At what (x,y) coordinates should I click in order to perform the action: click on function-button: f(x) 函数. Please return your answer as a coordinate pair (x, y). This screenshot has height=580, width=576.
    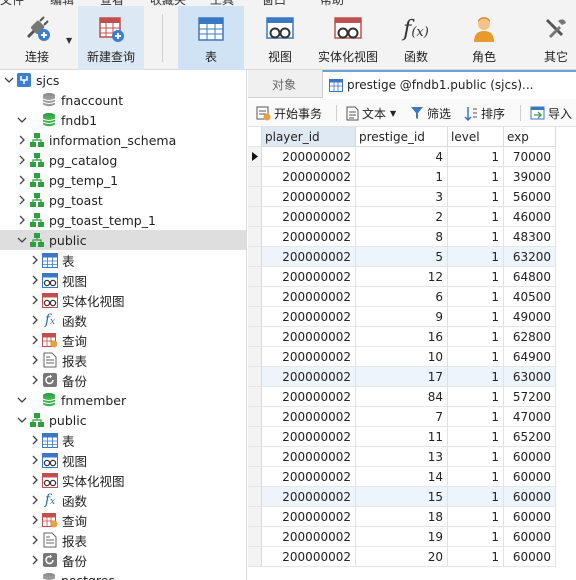
    Looking at the image, I should click on (416, 38).